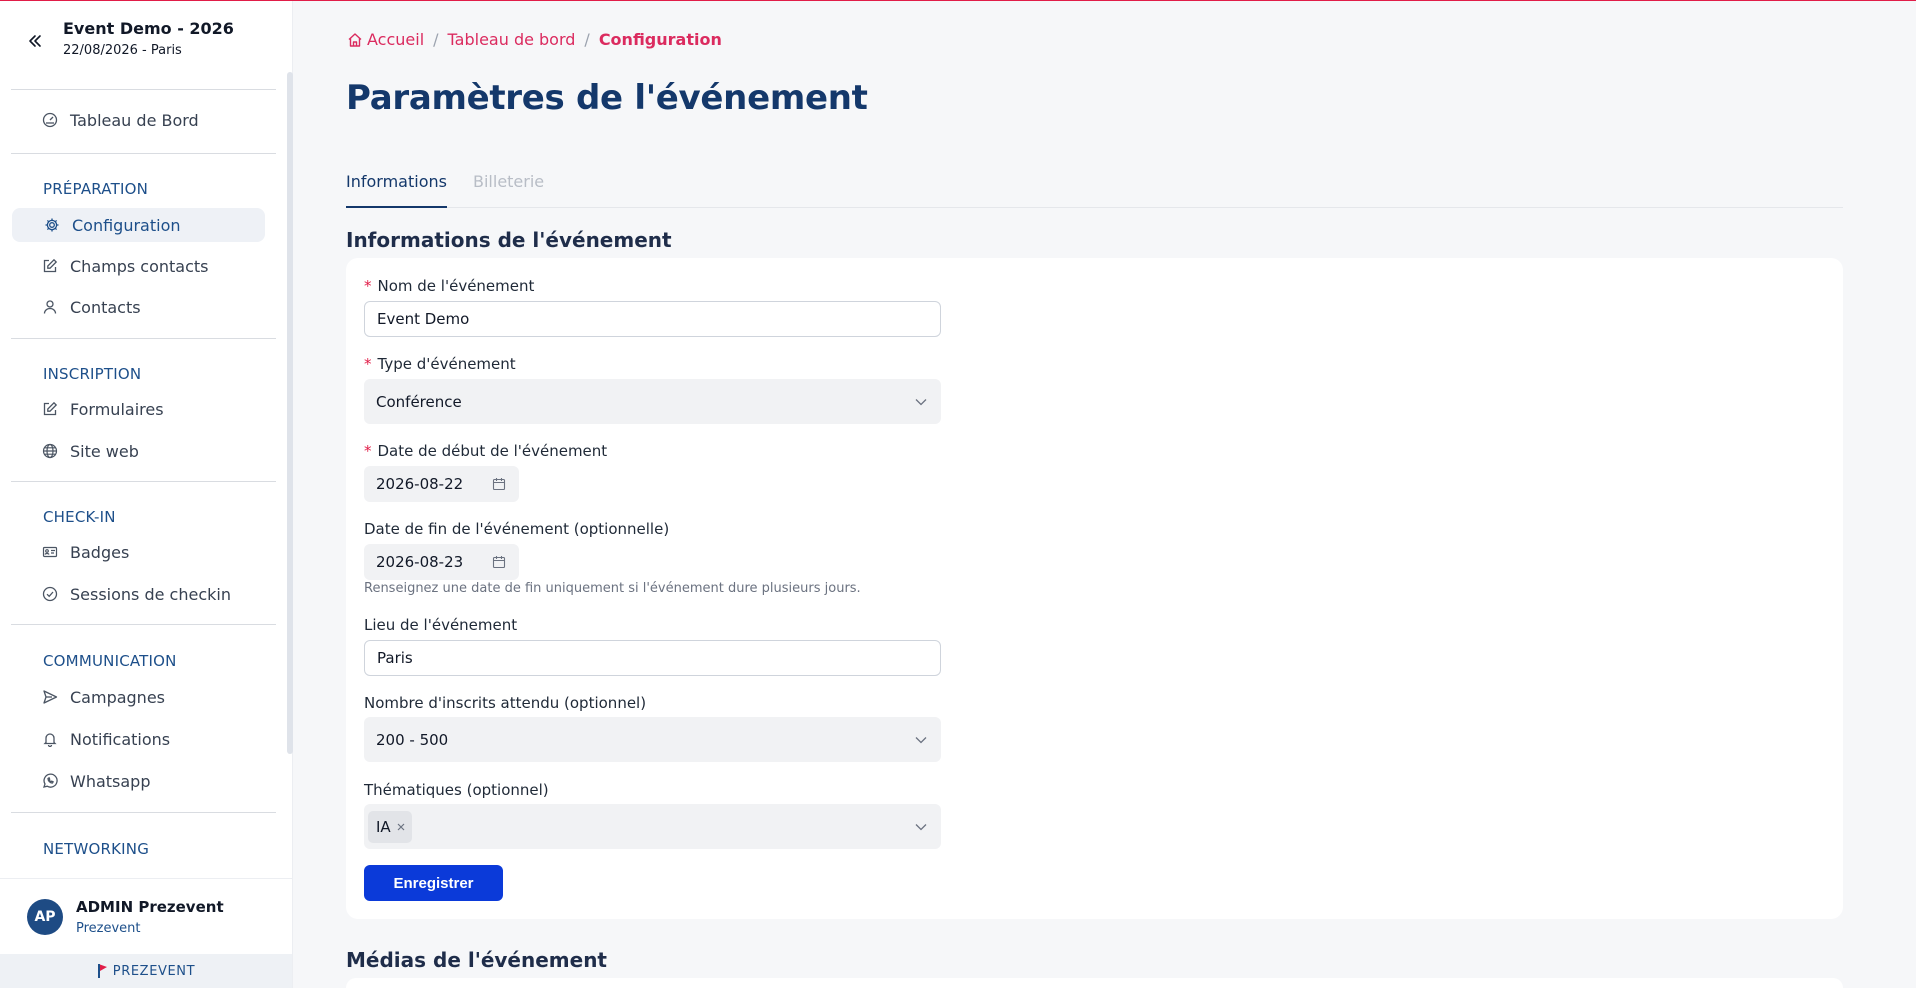 The height and width of the screenshot is (988, 1916). Describe the element at coordinates (1094, 983) in the screenshot. I see `event-media-card` at that location.